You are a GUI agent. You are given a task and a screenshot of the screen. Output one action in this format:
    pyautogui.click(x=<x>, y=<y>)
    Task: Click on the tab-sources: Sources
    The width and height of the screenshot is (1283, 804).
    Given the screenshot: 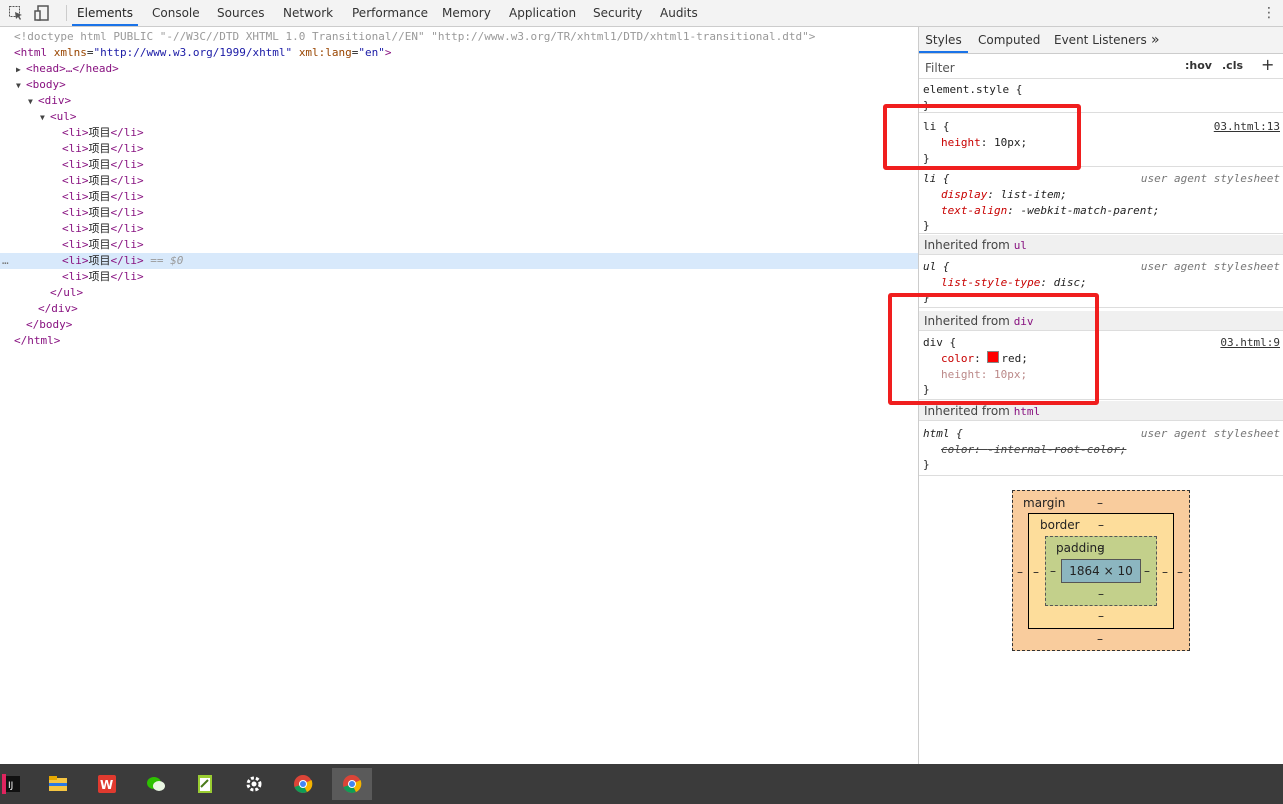 What is the action you would take?
    pyautogui.click(x=240, y=13)
    